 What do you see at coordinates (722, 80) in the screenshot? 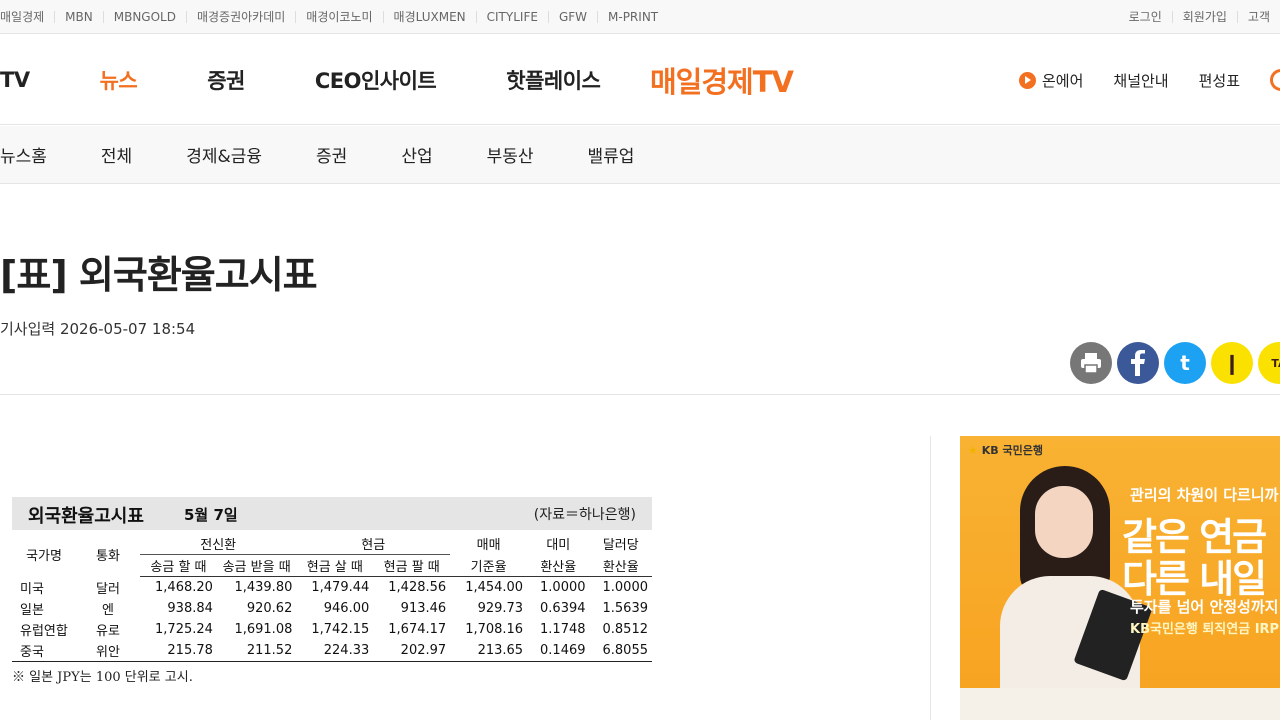
I see `site-logo: 매일경제TV` at bounding box center [722, 80].